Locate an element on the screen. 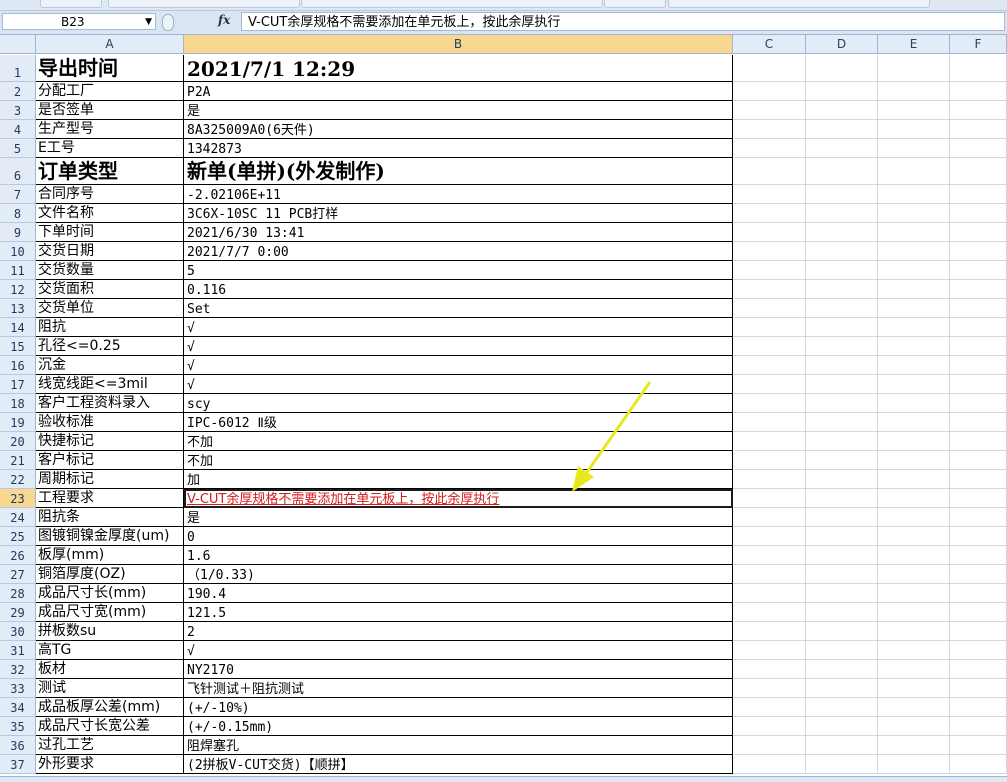  cell-b: NY2170 is located at coordinates (458, 669).